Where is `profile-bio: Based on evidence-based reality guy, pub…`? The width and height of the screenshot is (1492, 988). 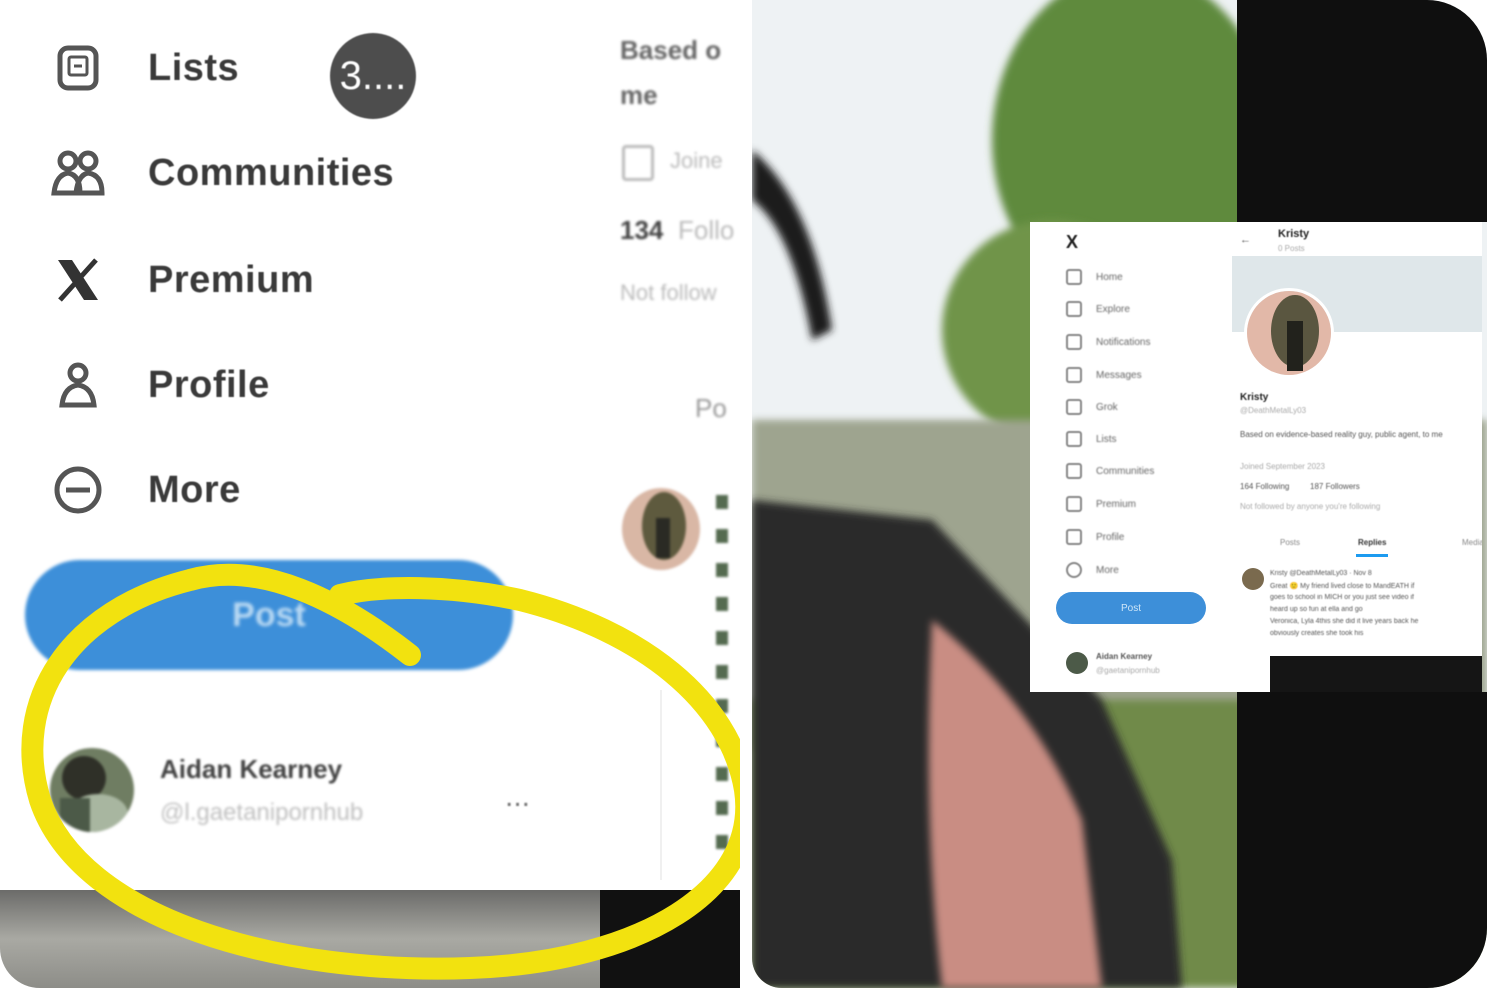 profile-bio: Based on evidence-based reality guy, pub… is located at coordinates (1341, 434).